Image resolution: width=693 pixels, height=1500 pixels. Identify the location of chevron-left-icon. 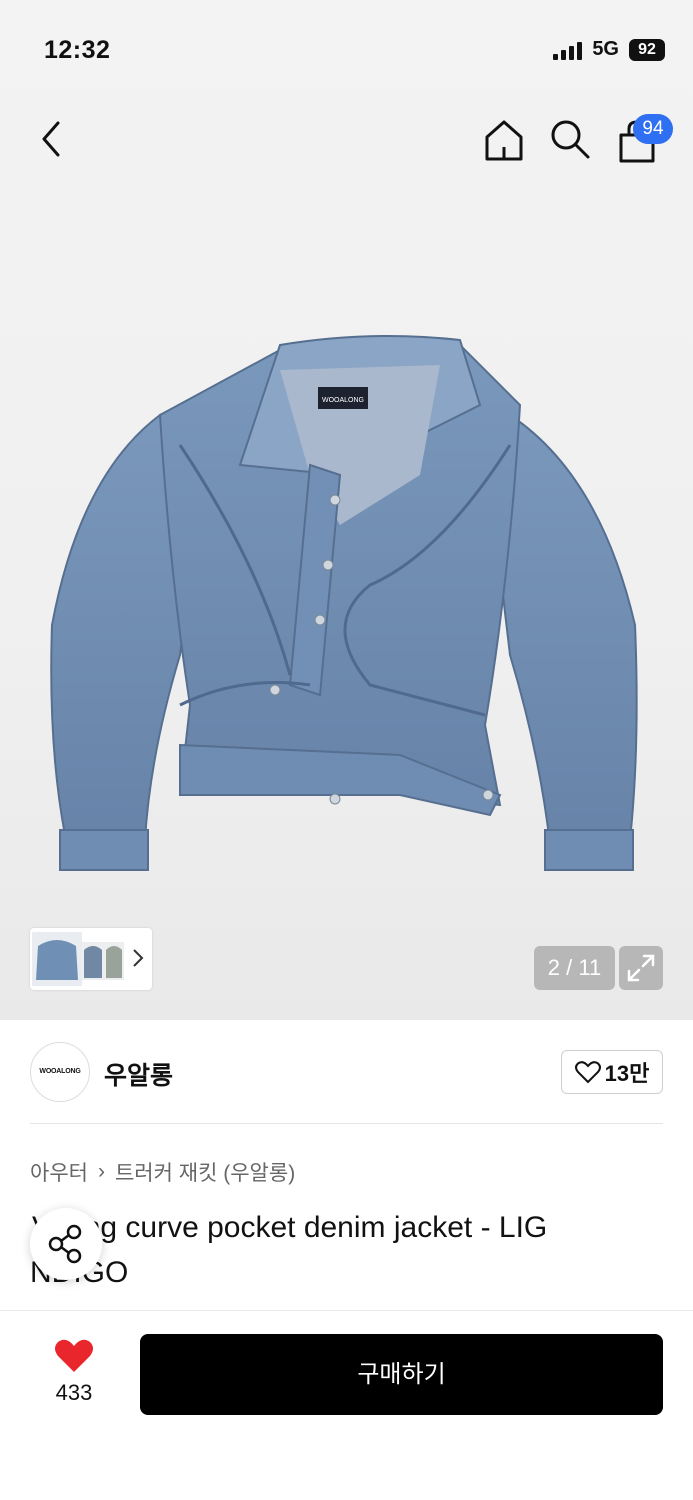
(51, 139).